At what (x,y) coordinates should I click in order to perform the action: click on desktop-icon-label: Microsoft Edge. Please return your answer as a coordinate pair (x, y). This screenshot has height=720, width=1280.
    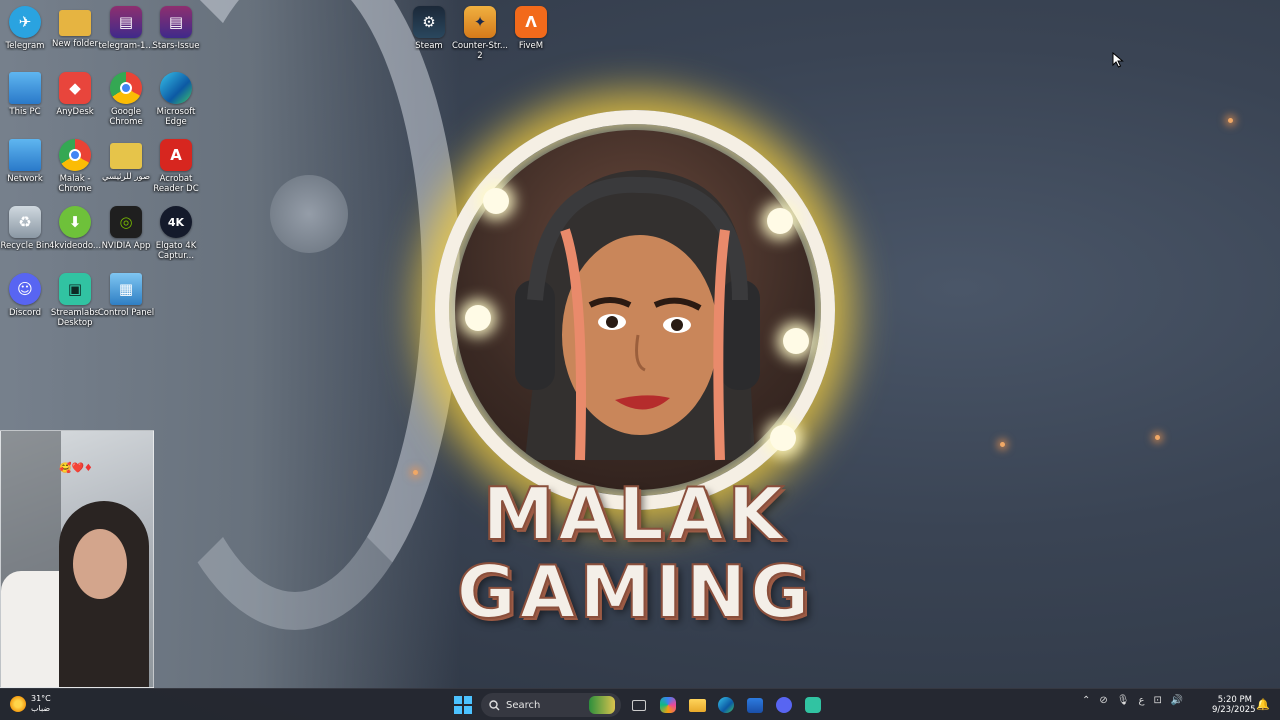
    Looking at the image, I should click on (176, 117).